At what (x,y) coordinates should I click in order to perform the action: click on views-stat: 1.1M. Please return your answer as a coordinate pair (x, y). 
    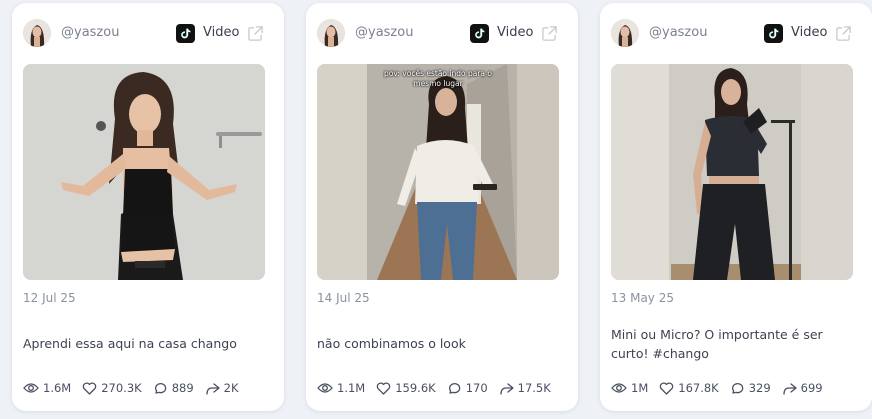
    Looking at the image, I should click on (341, 388).